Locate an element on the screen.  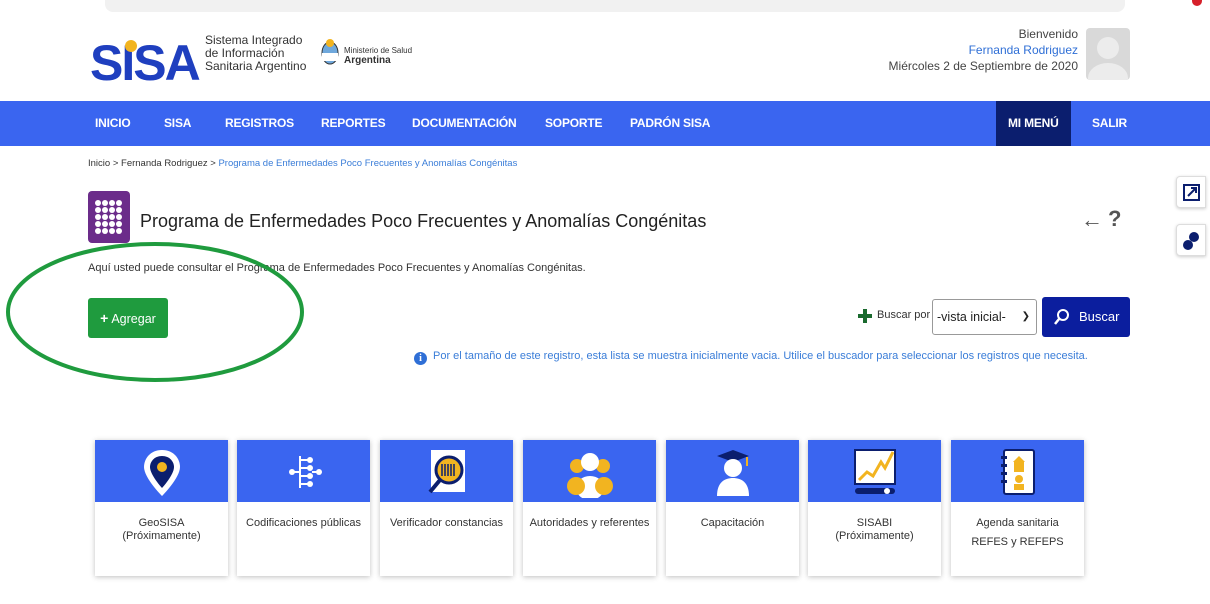
back-arrow-icon: ← is located at coordinates (1092, 220).